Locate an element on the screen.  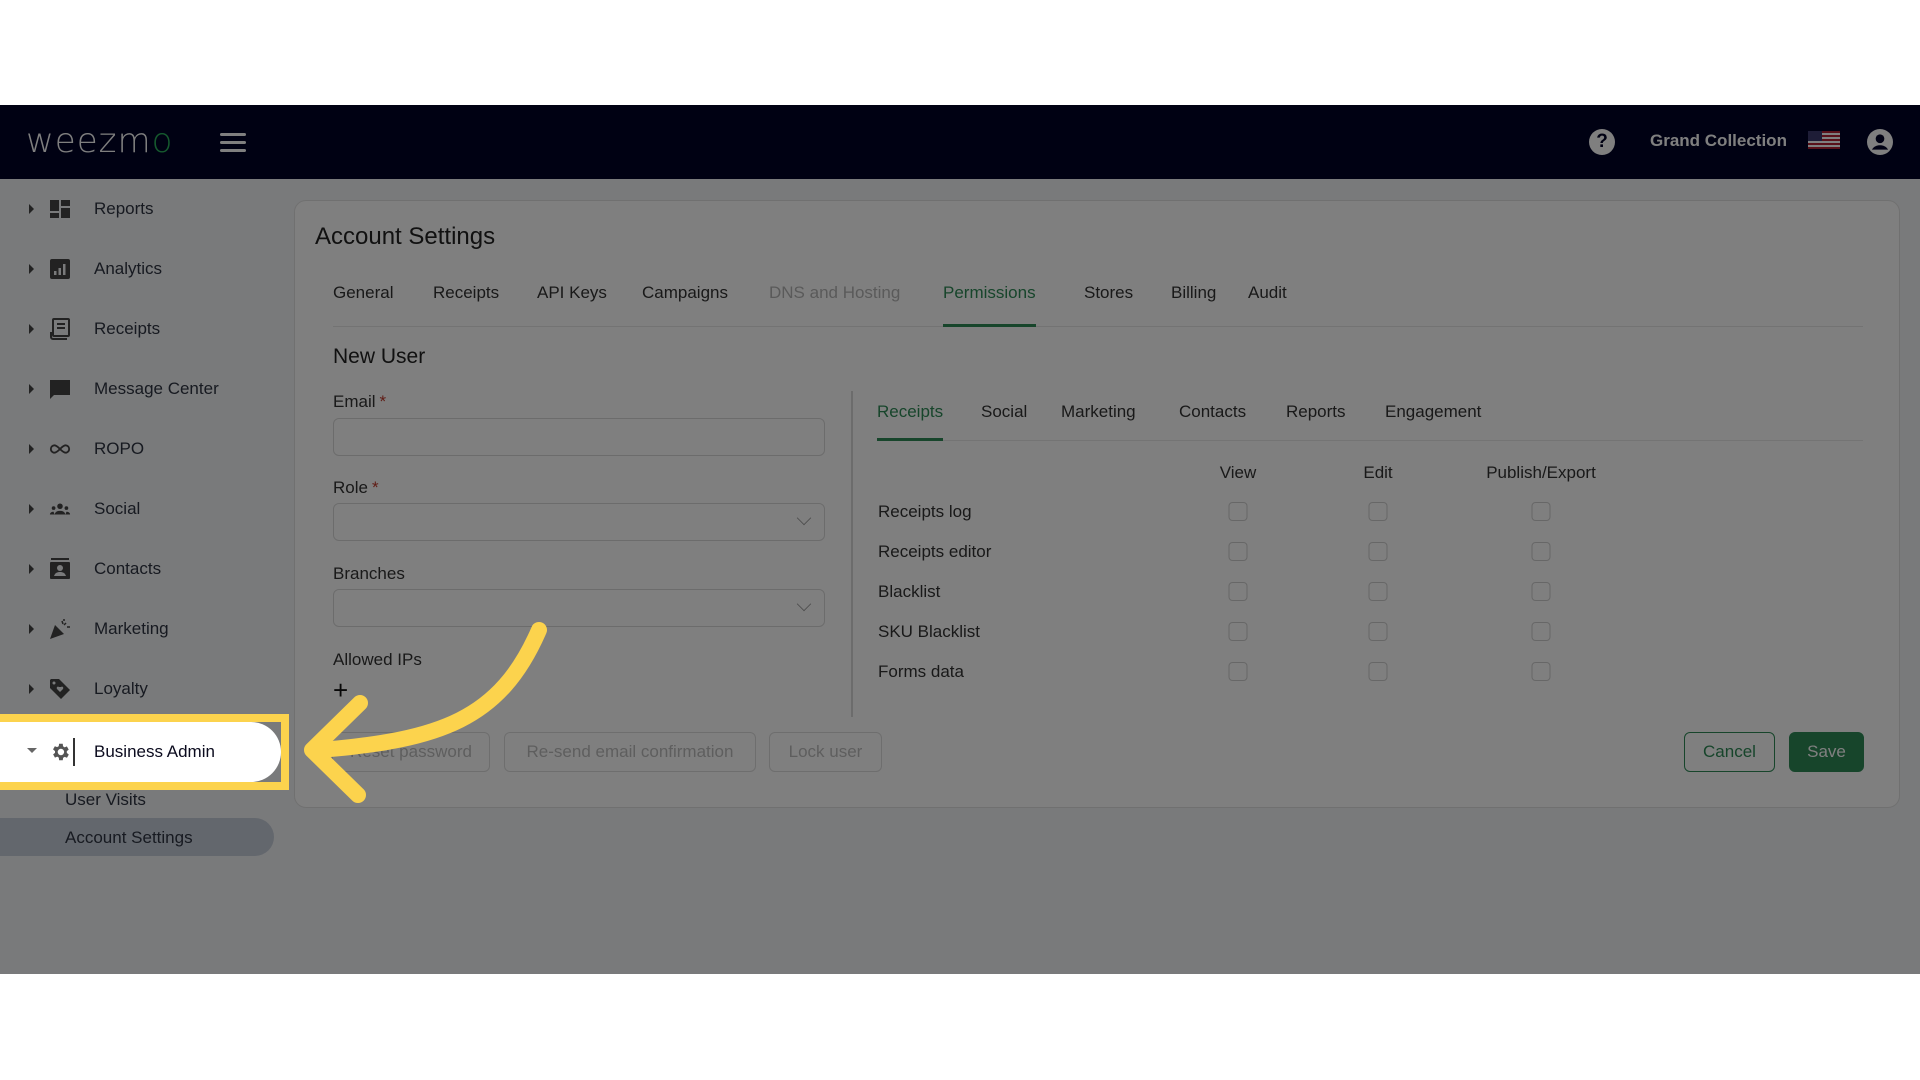
chat-icon is located at coordinates (60, 389).